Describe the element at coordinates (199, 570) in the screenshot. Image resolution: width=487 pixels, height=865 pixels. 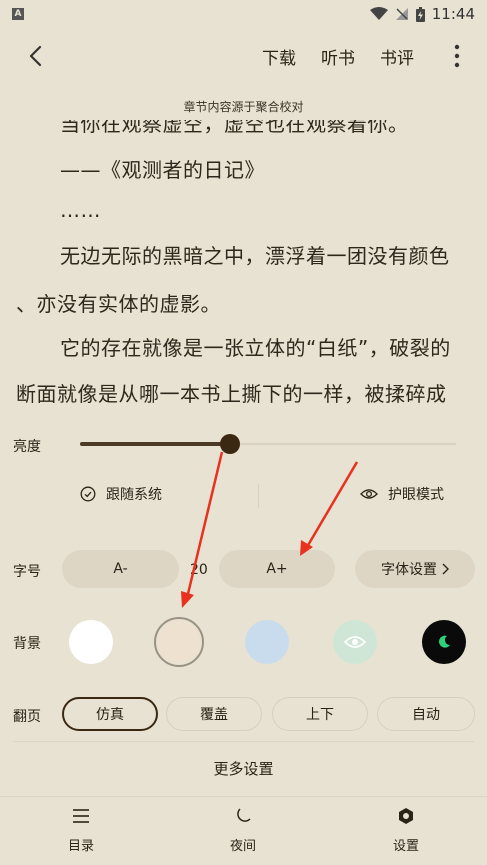
I see `font-size-value: 20` at that location.